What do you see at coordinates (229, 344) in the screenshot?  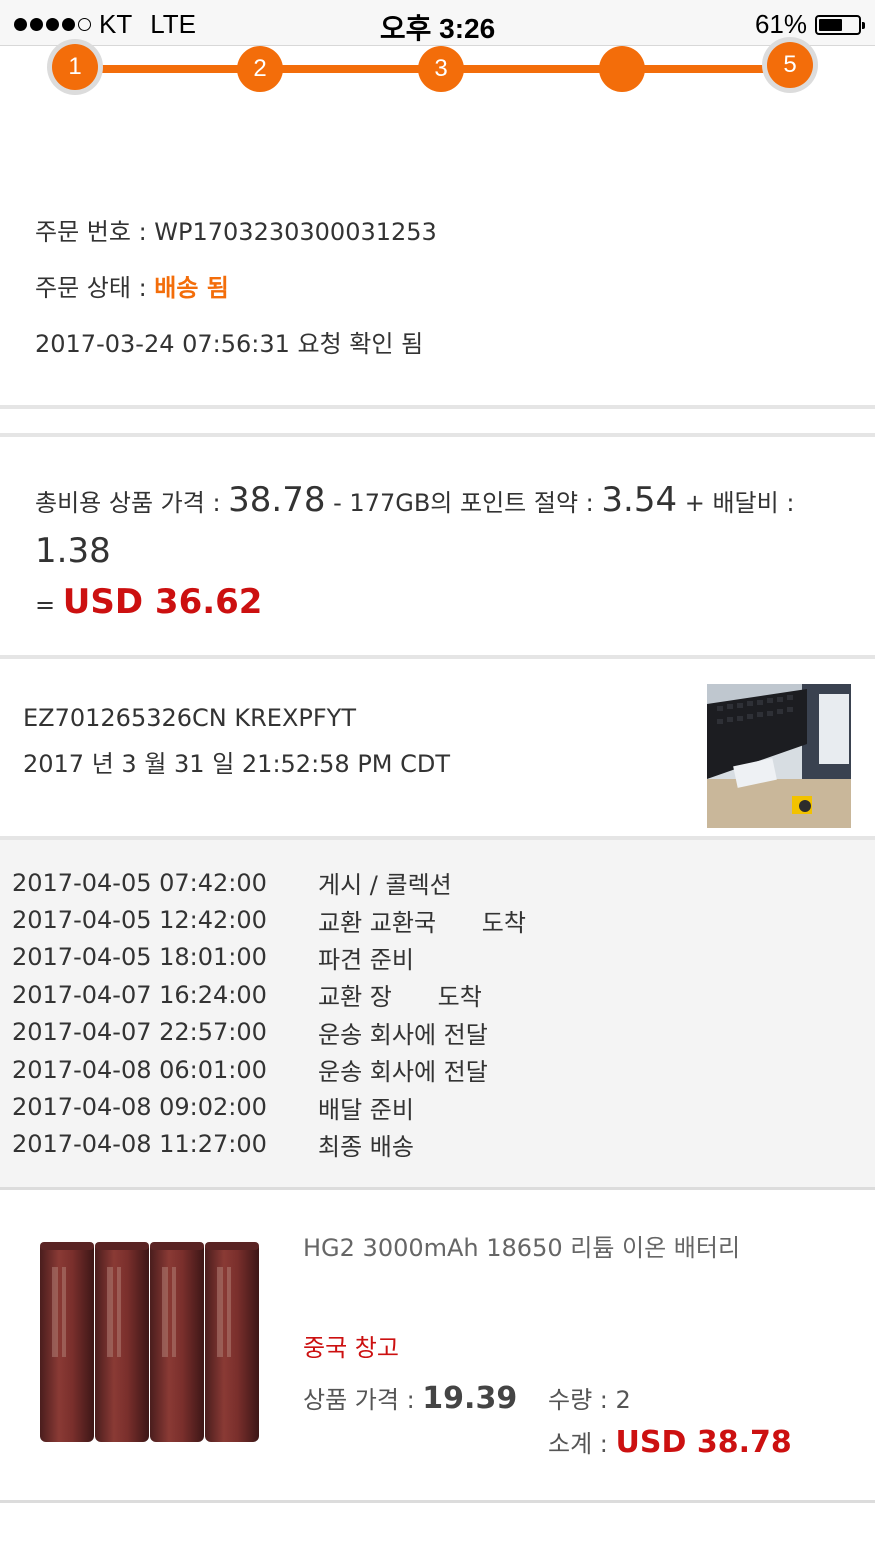 I see `order-confirmed-row: 2017-03-24 07:56:31 요청 확인 됨` at bounding box center [229, 344].